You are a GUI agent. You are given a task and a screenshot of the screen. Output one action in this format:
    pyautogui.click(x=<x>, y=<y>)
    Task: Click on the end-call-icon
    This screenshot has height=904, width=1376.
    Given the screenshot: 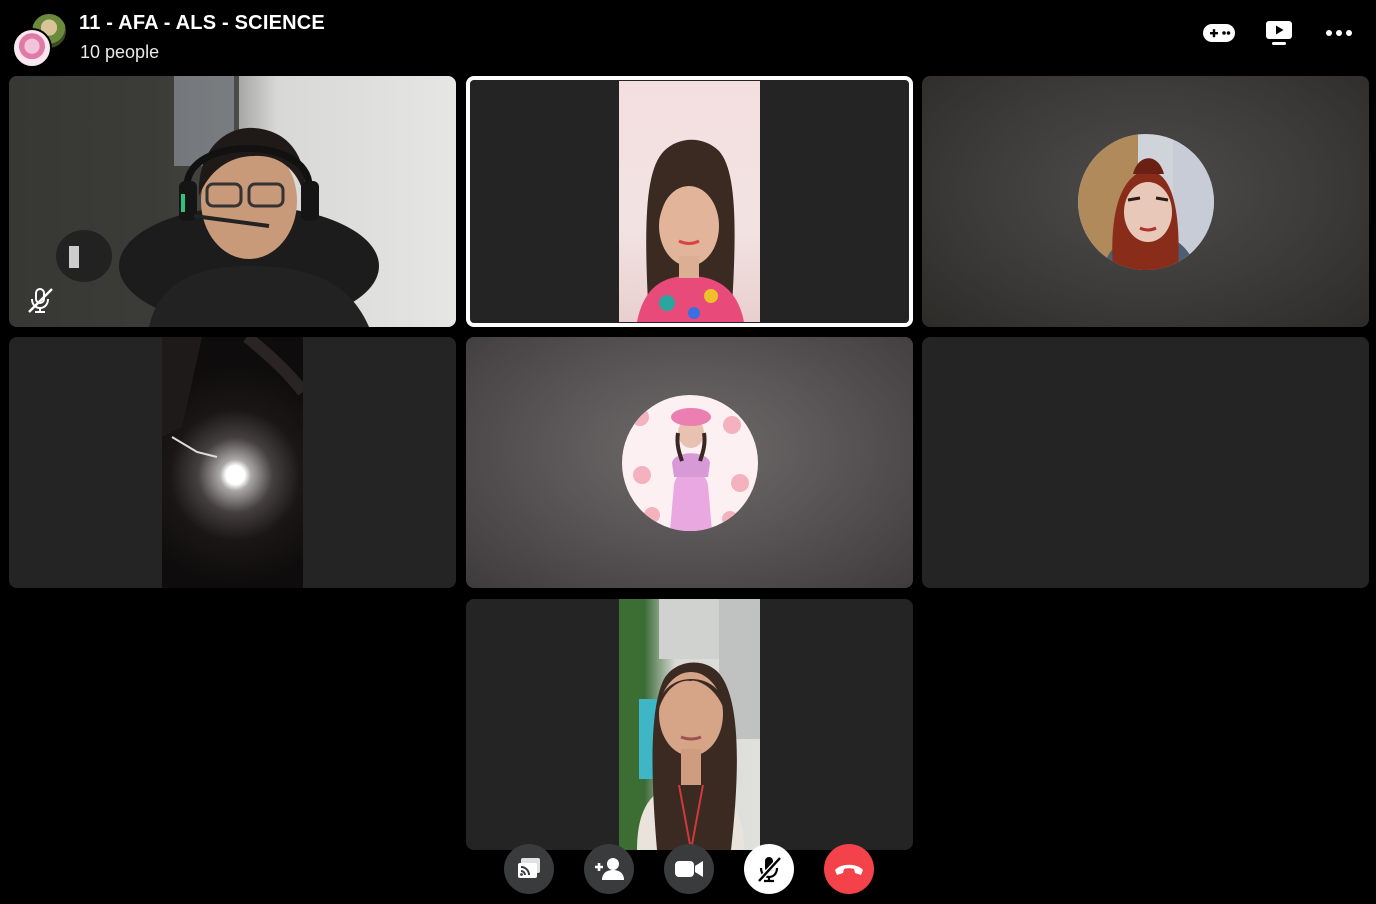 What is the action you would take?
    pyautogui.click(x=849, y=869)
    